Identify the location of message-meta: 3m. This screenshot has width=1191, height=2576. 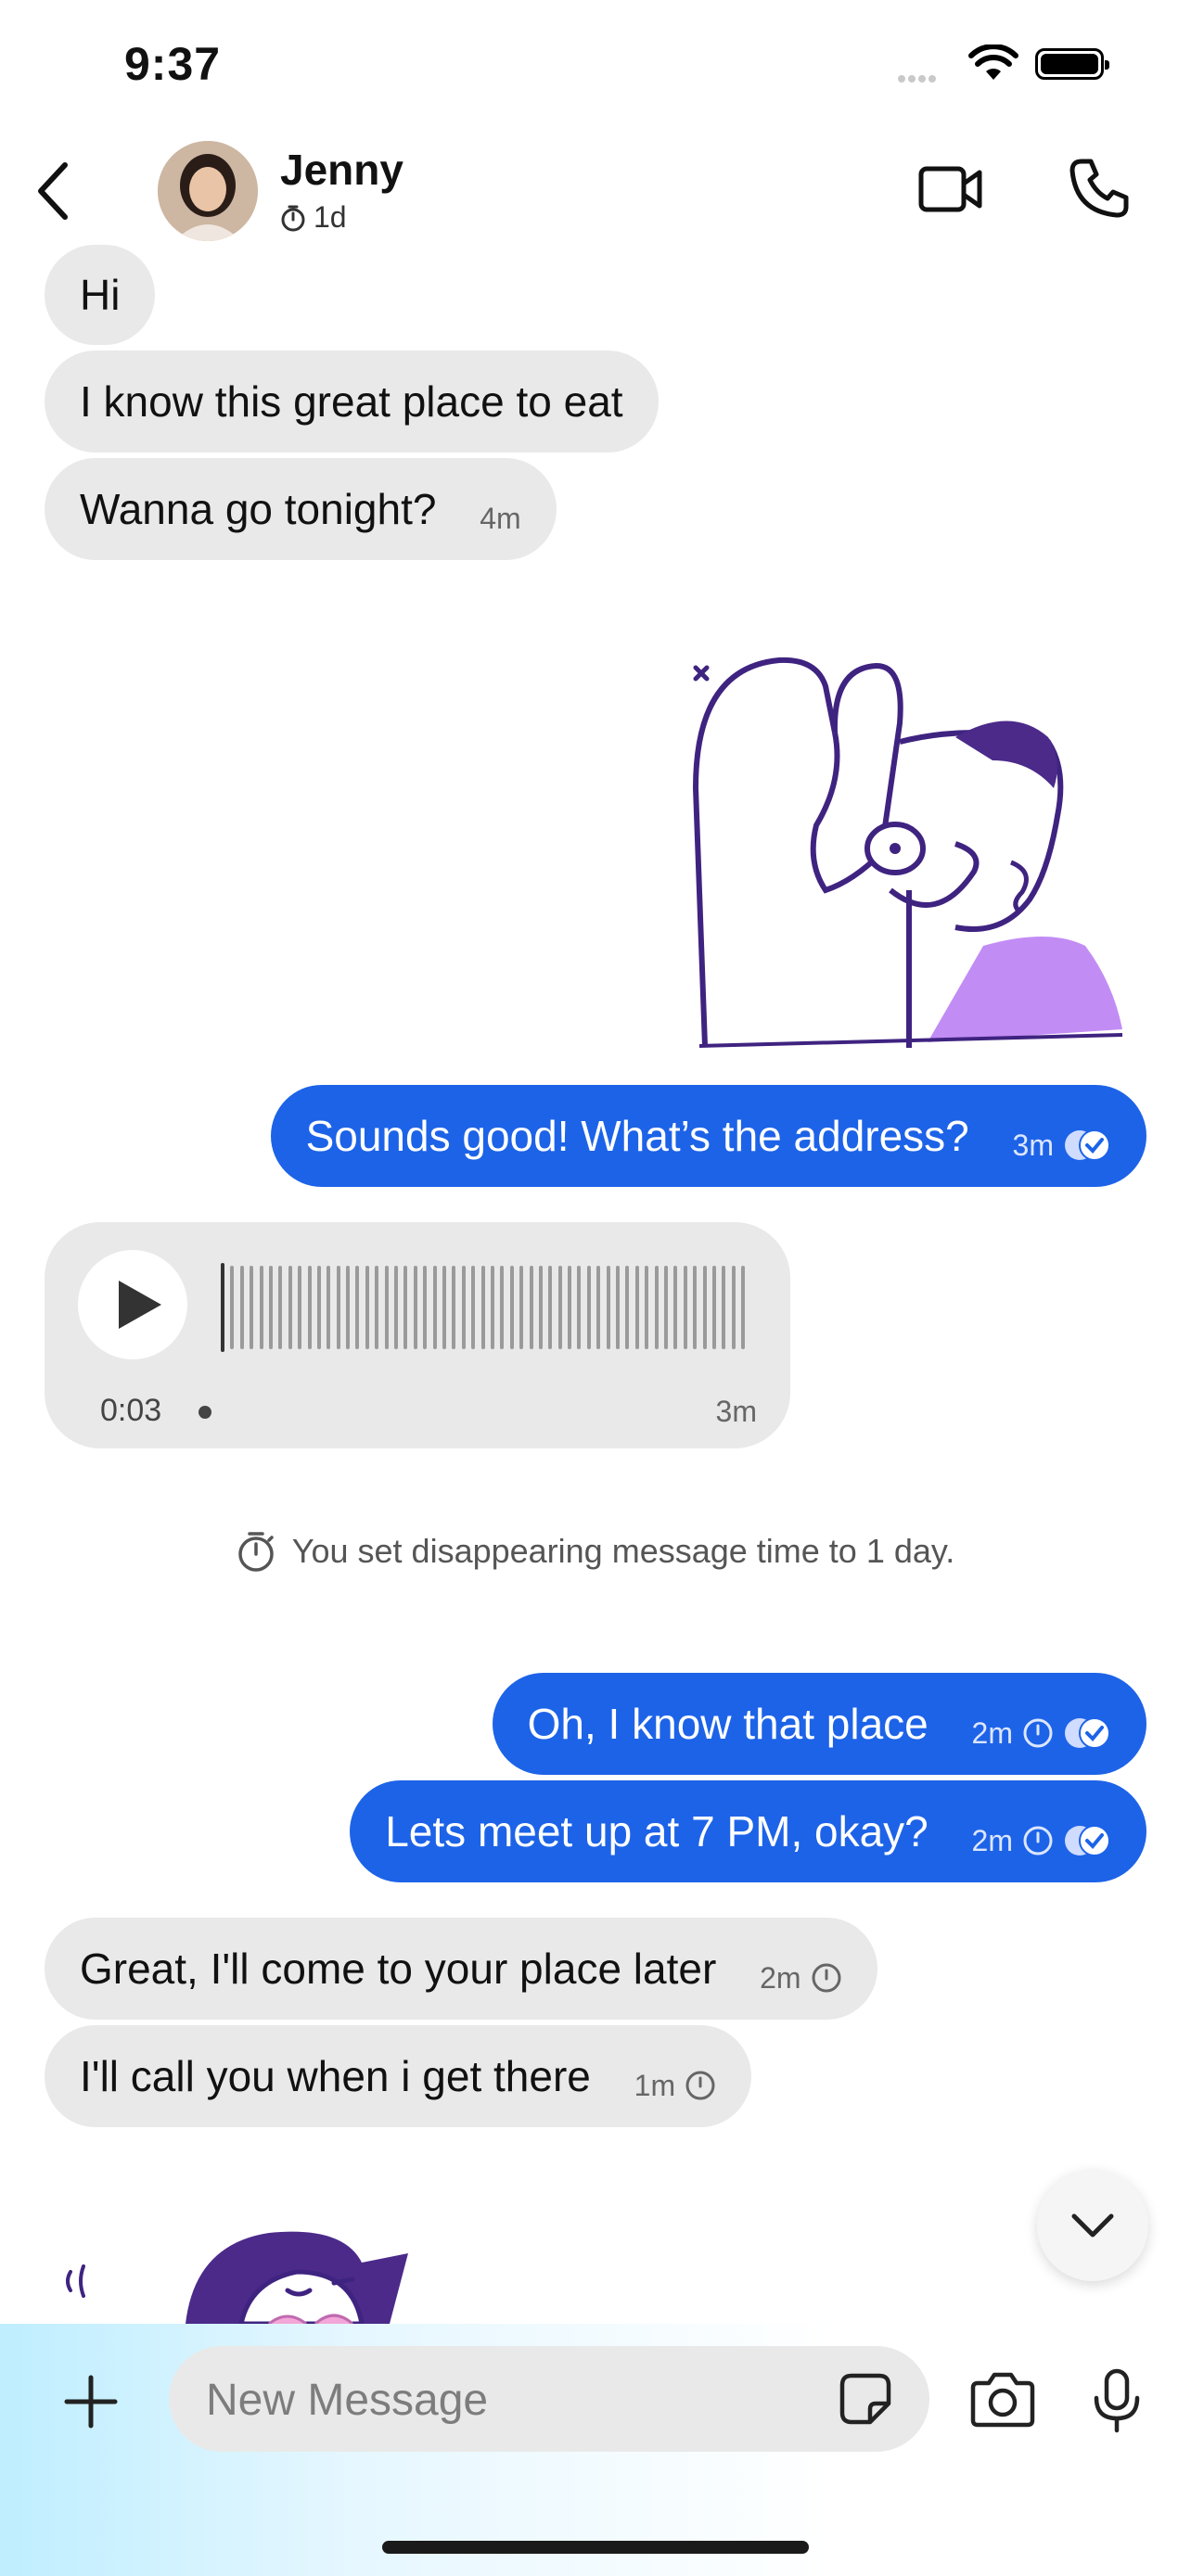
(1062, 1145).